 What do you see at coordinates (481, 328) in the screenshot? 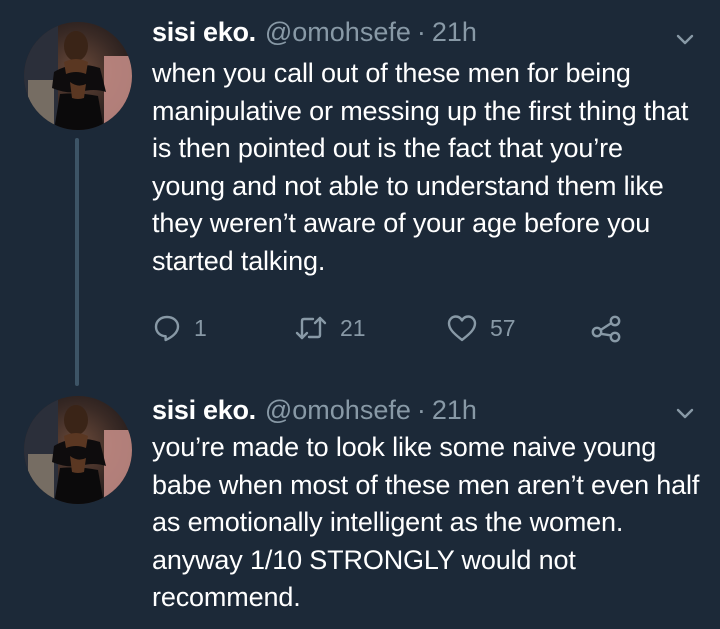
I see `like-button: 57` at bounding box center [481, 328].